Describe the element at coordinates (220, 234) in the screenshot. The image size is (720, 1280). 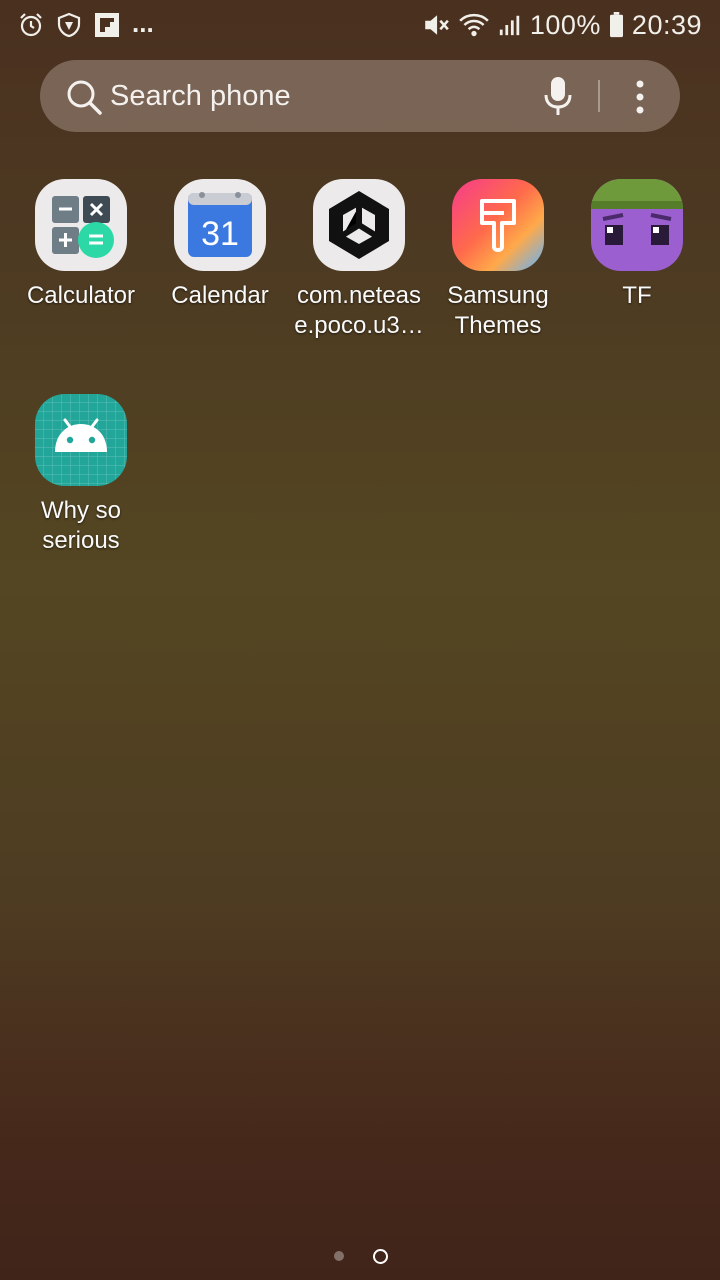
I see `calendar-date: 31` at that location.